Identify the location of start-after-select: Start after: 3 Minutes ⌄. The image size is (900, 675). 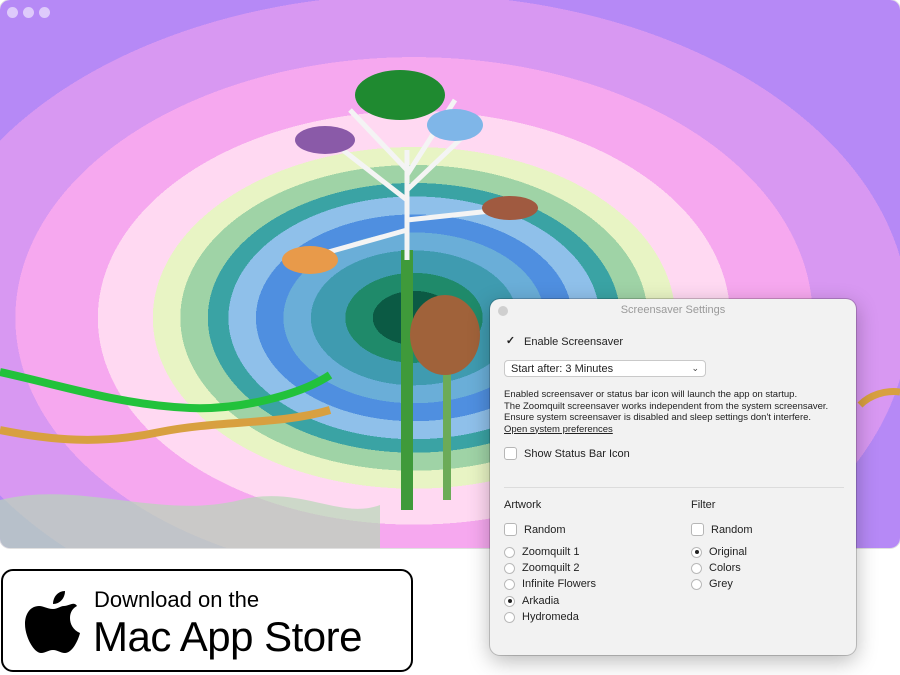
(605, 368).